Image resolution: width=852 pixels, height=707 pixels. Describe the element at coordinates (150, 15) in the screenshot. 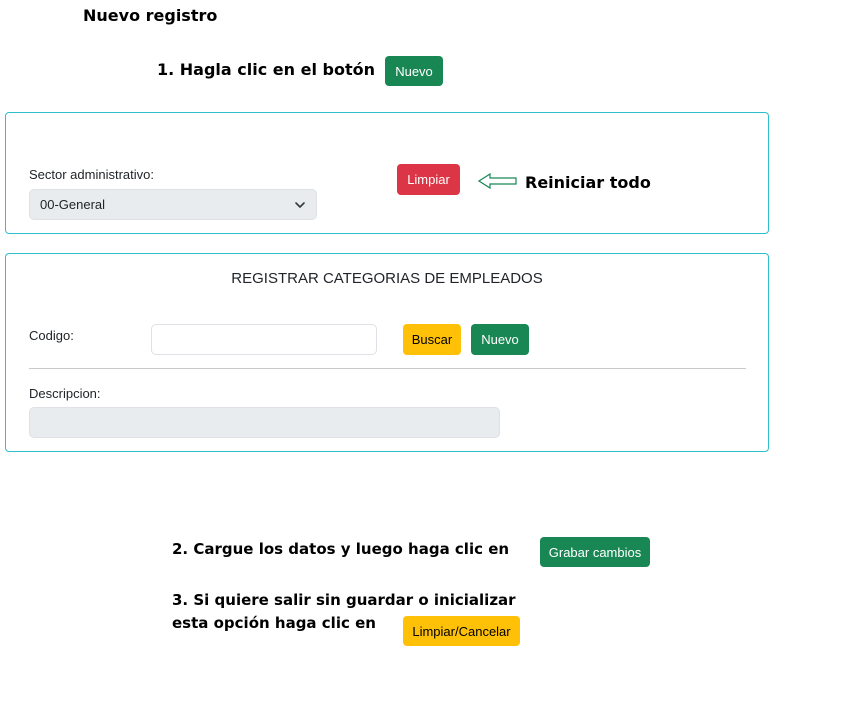

I see `page-title: Nuevo registro` at that location.